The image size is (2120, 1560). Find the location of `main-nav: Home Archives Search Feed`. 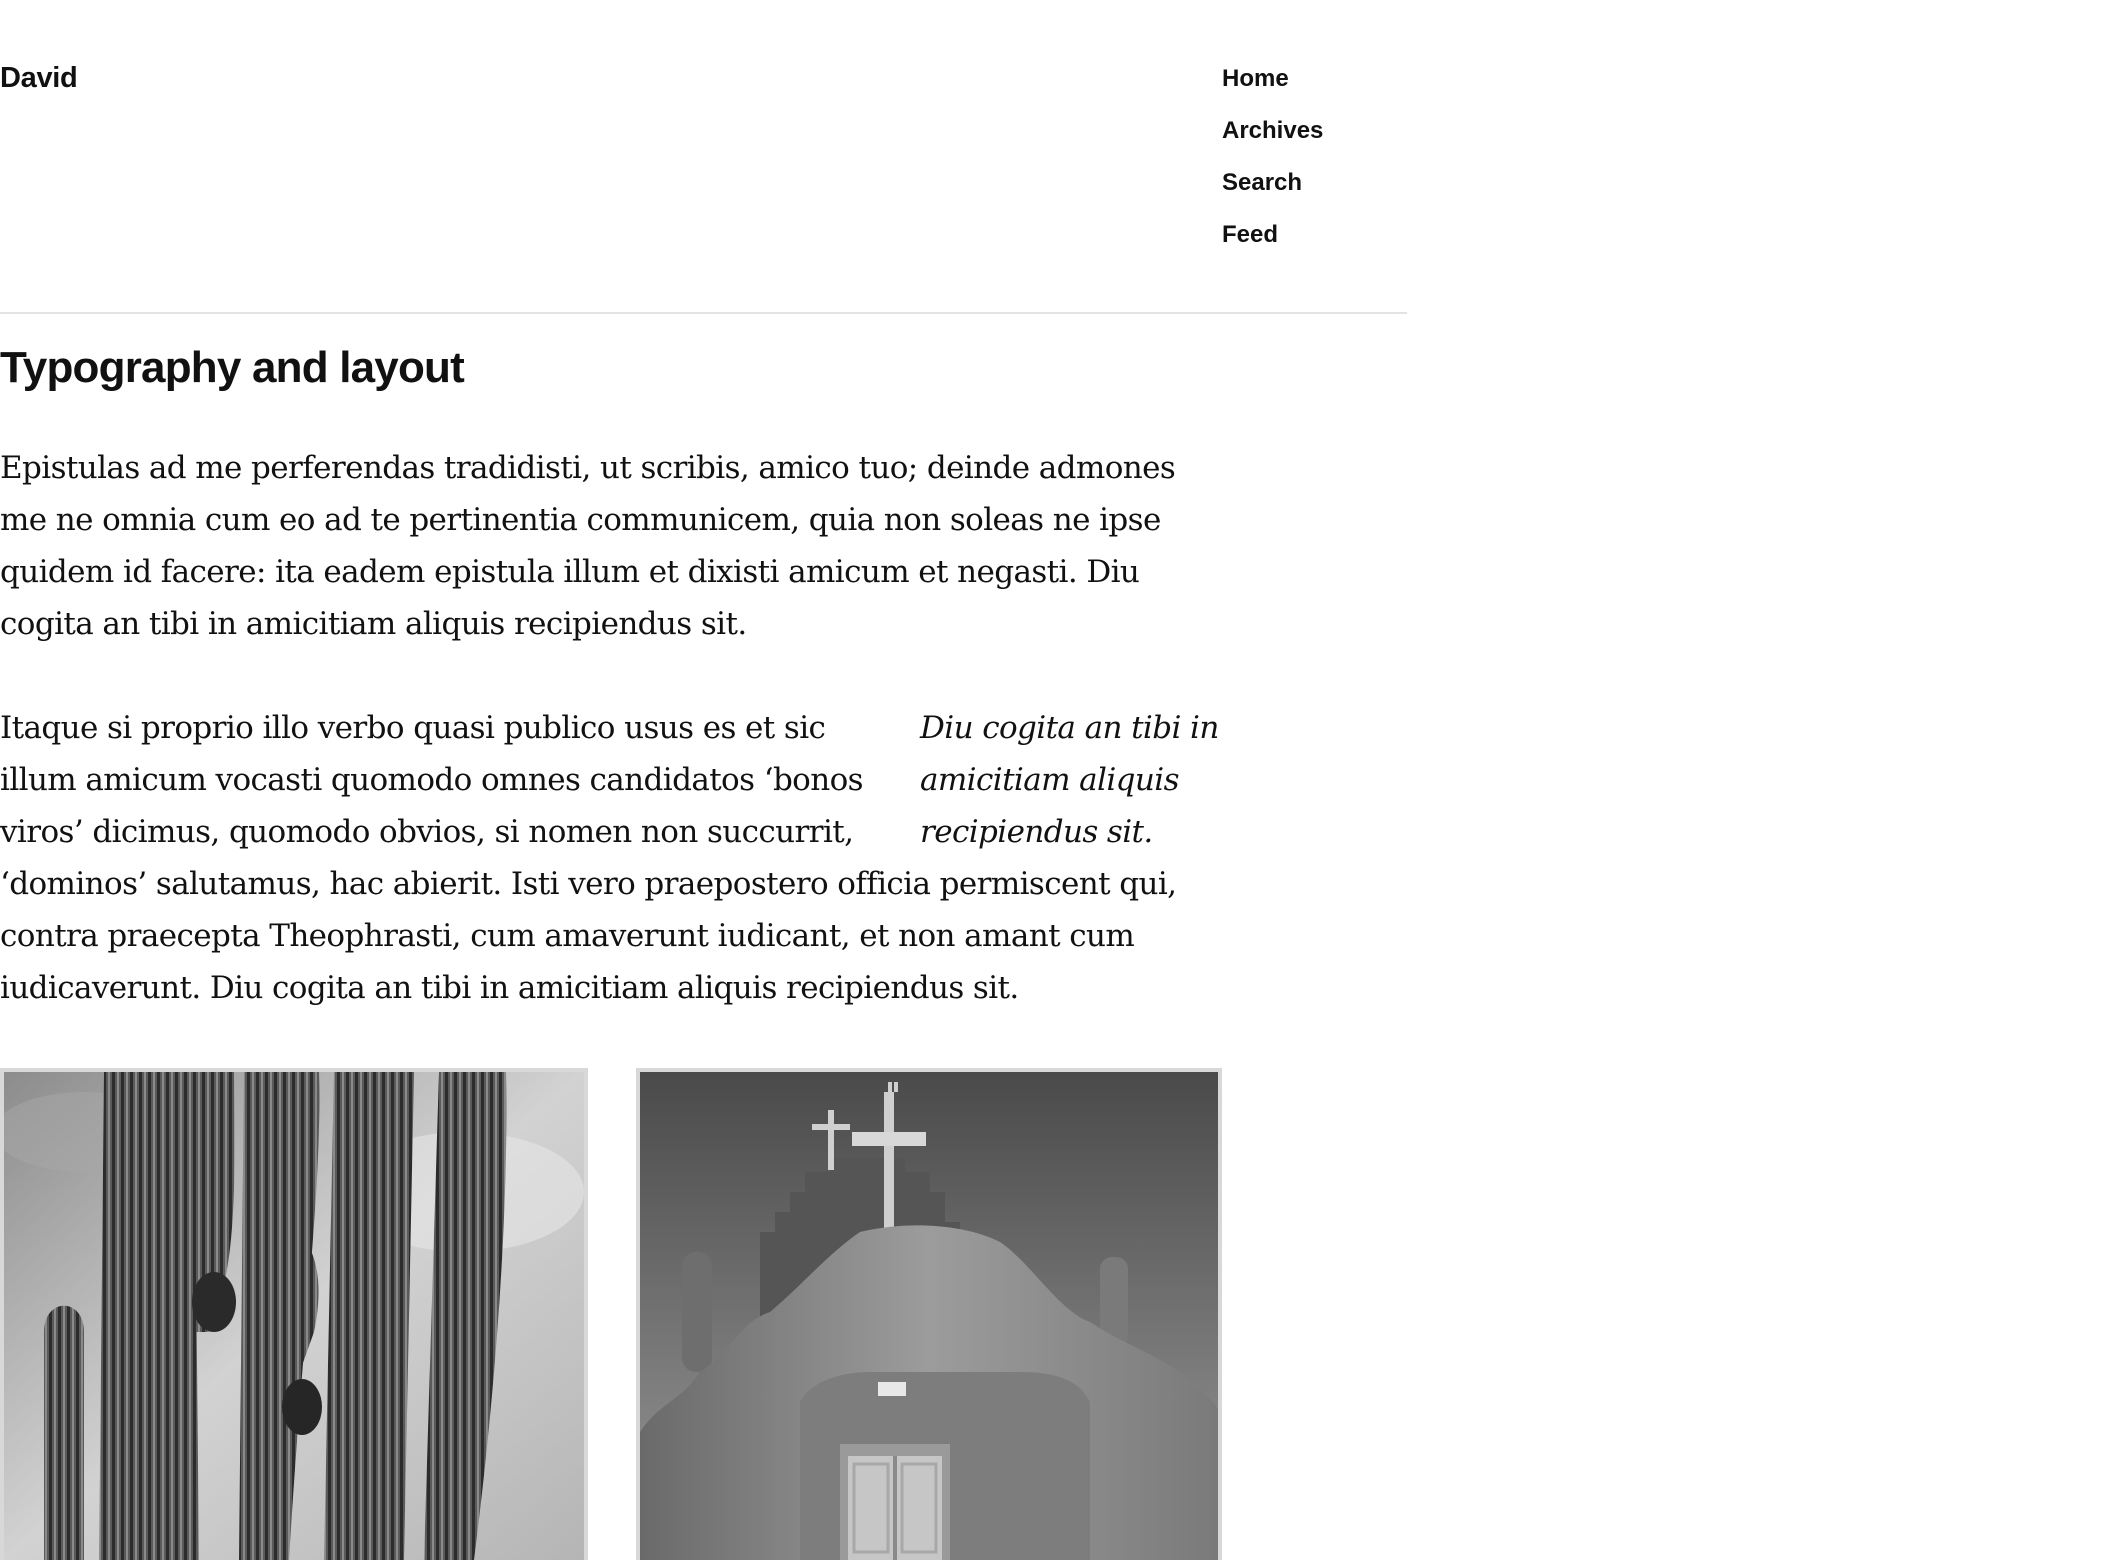

main-nav: Home Archives Search Feed is located at coordinates (1272, 168).